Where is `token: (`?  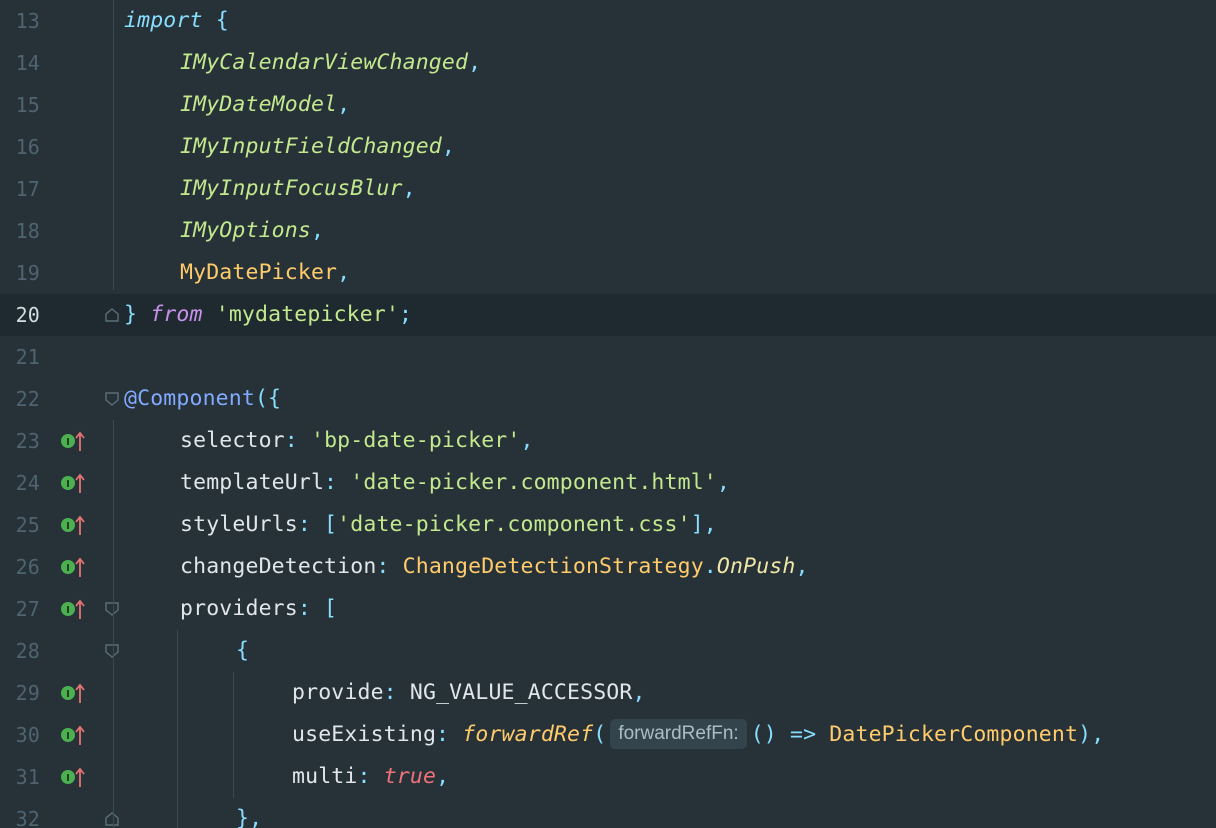 token: ( is located at coordinates (600, 734).